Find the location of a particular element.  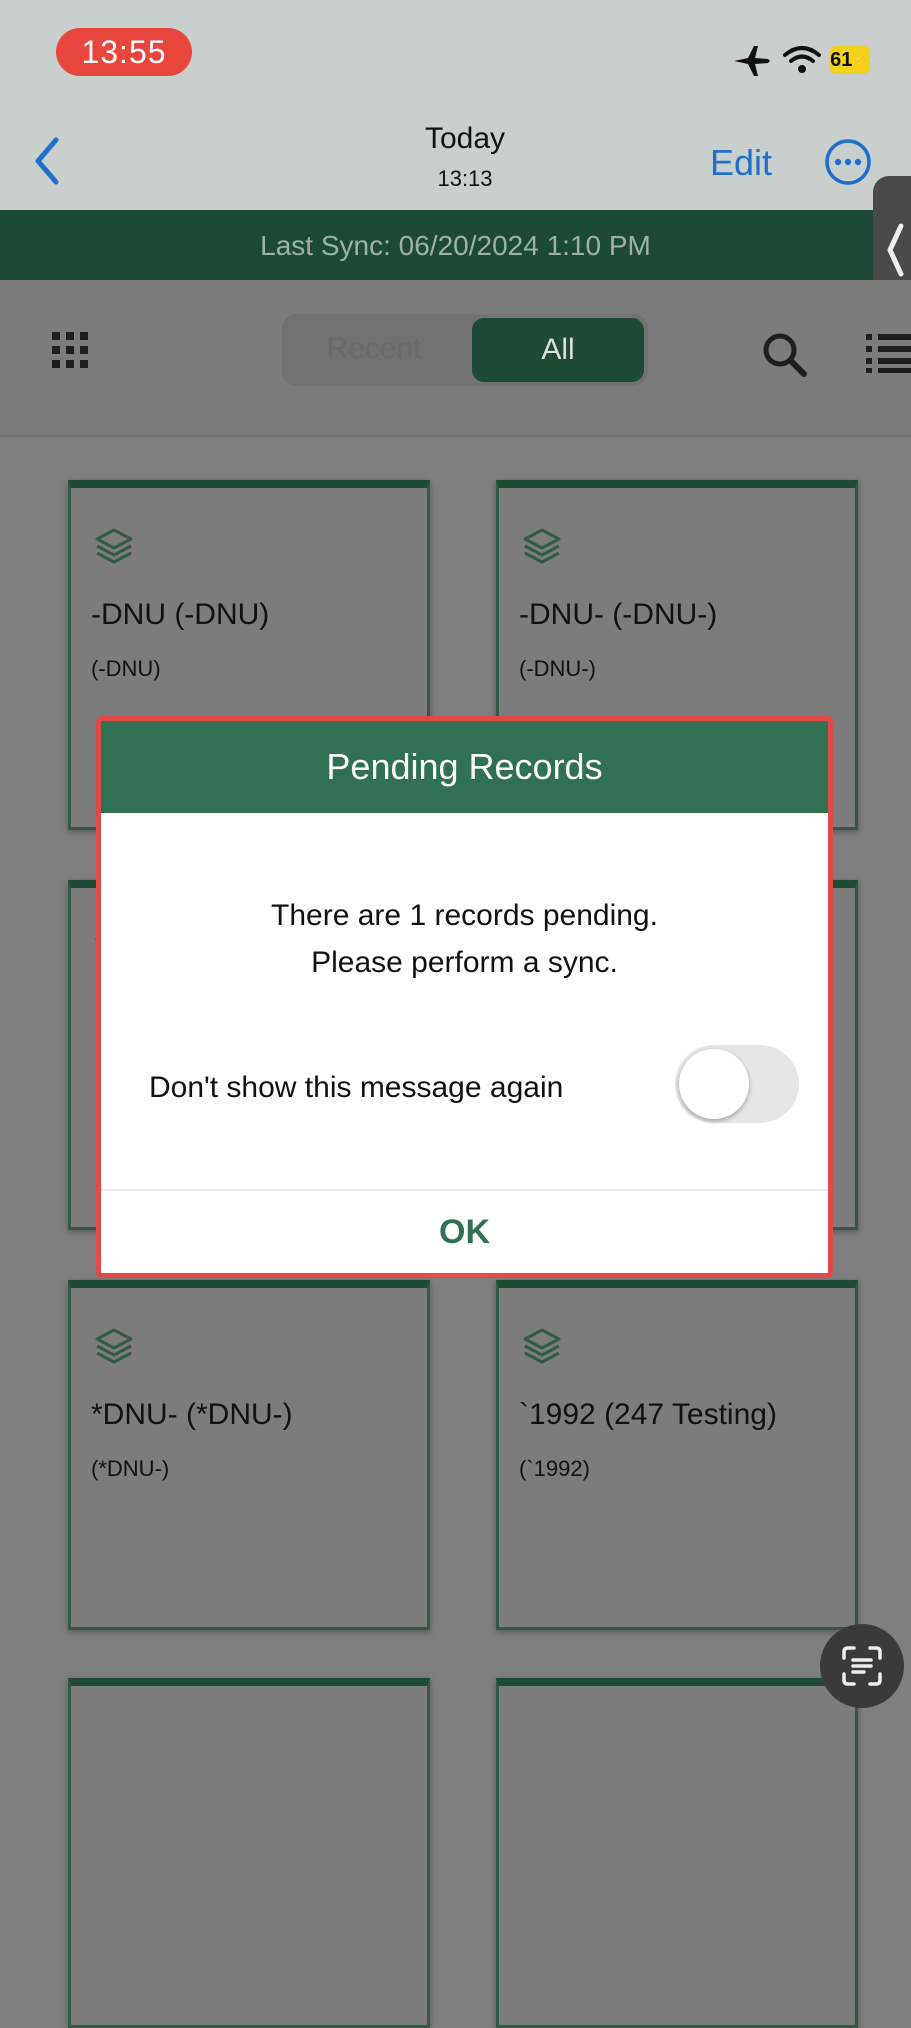

record-card: `1992 (247 Testing) (`1992) is located at coordinates (677, 1455).